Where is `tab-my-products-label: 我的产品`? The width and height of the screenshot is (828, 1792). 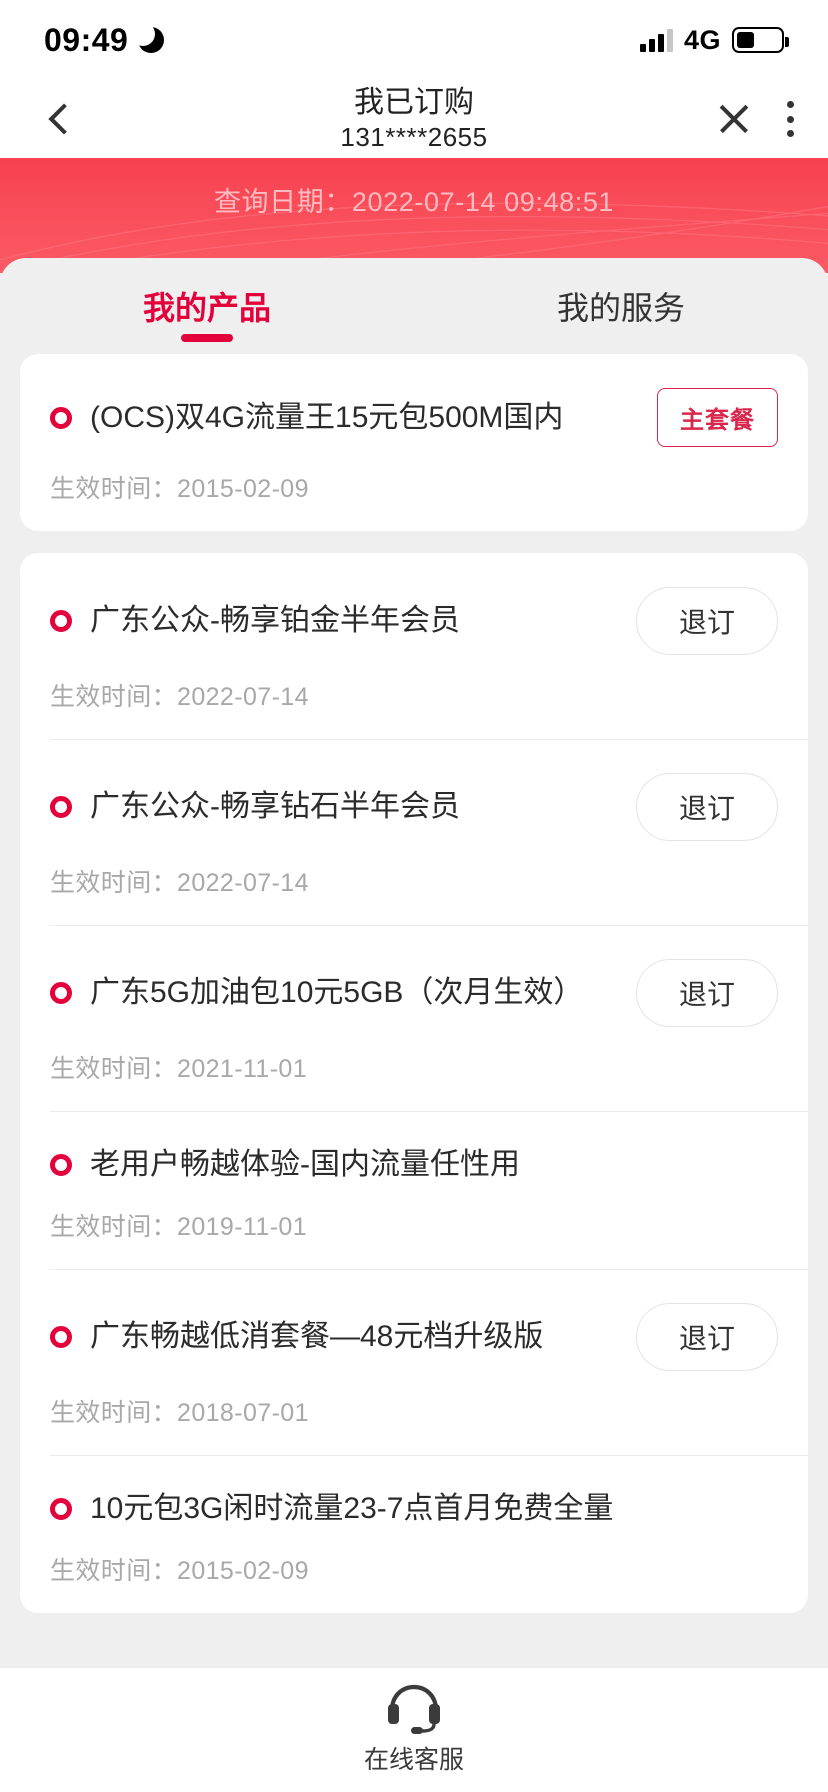 tab-my-products-label: 我的产品 is located at coordinates (206, 308).